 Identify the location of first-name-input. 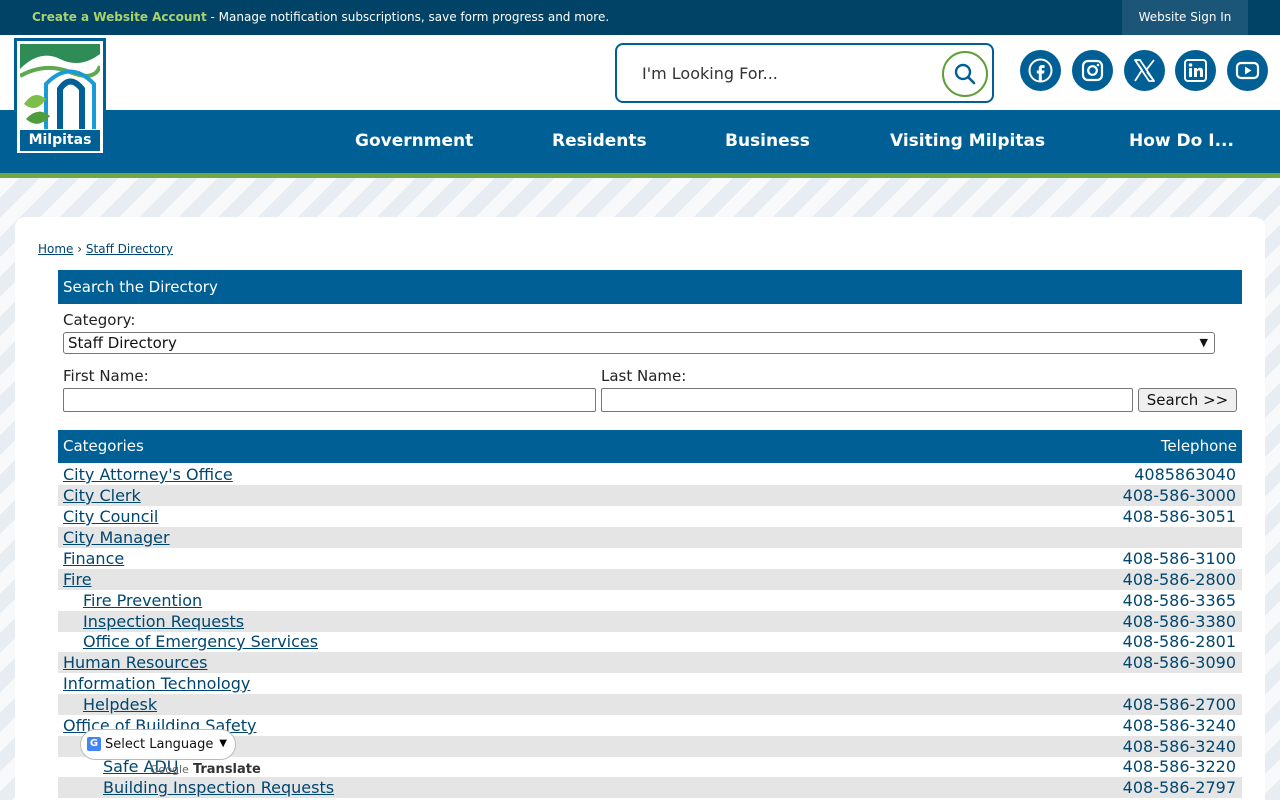
(329, 400).